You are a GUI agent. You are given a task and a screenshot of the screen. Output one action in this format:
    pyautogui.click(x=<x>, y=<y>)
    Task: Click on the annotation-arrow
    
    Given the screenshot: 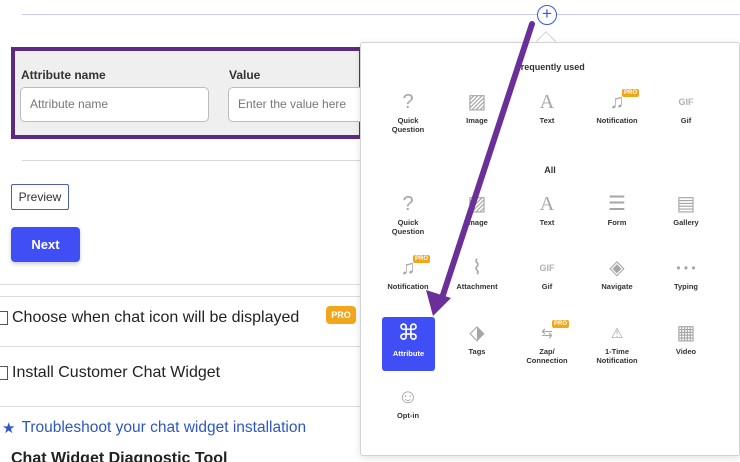 What is the action you would take?
    pyautogui.click(x=480, y=168)
    